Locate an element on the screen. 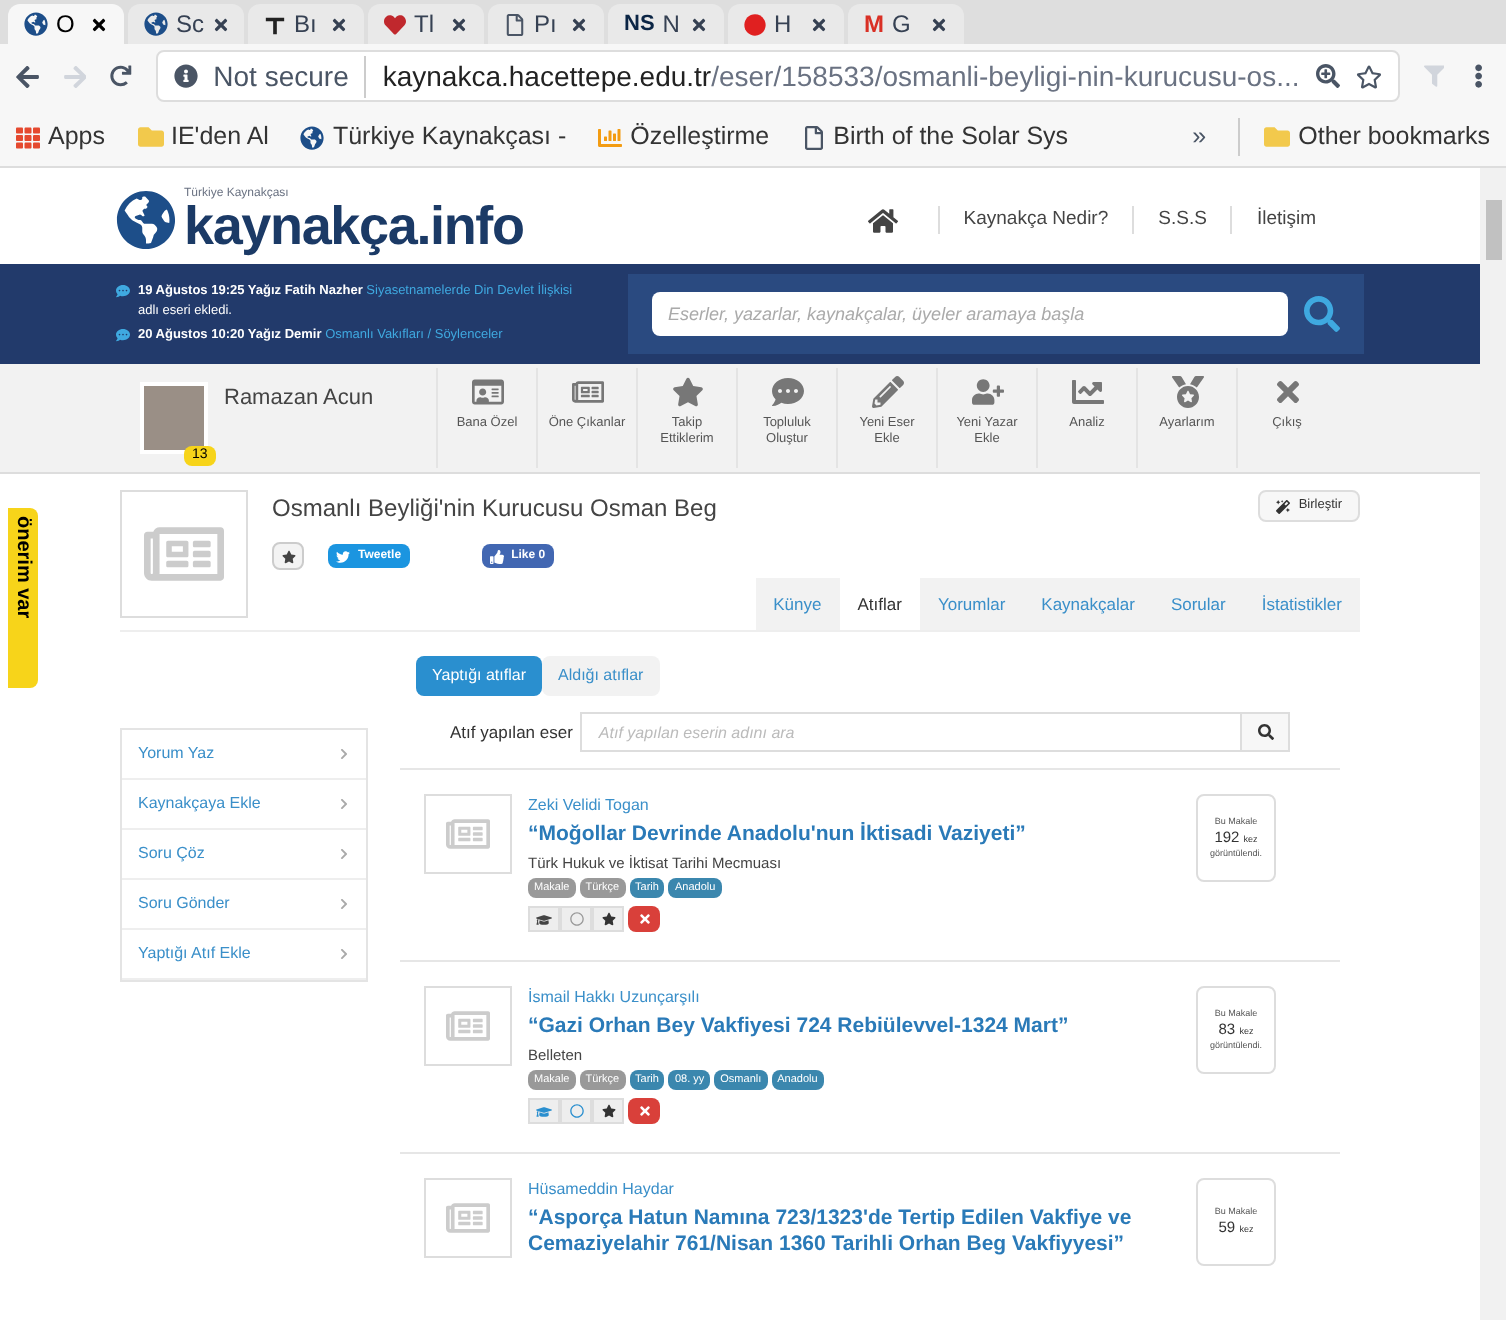 The image size is (1506, 1320). side-menu-item: Soru Çöz is located at coordinates (244, 855).